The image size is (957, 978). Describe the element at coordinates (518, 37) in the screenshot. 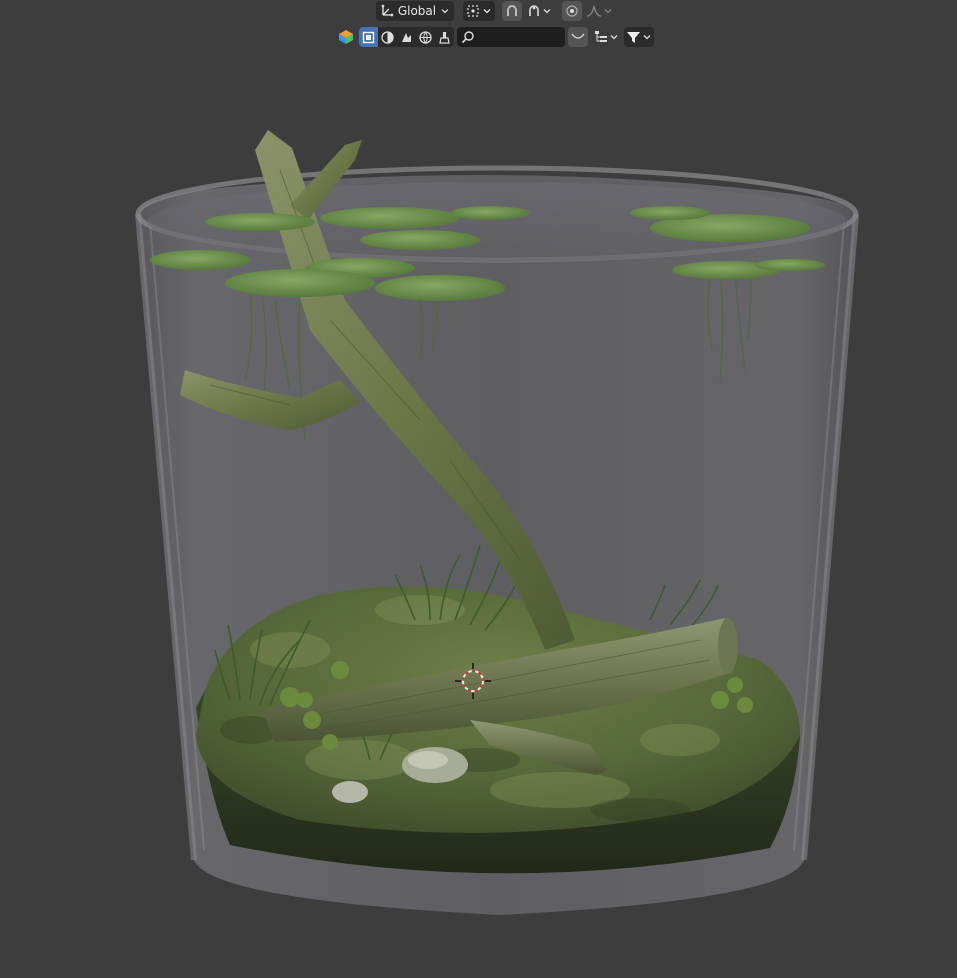

I see `search-input` at that location.